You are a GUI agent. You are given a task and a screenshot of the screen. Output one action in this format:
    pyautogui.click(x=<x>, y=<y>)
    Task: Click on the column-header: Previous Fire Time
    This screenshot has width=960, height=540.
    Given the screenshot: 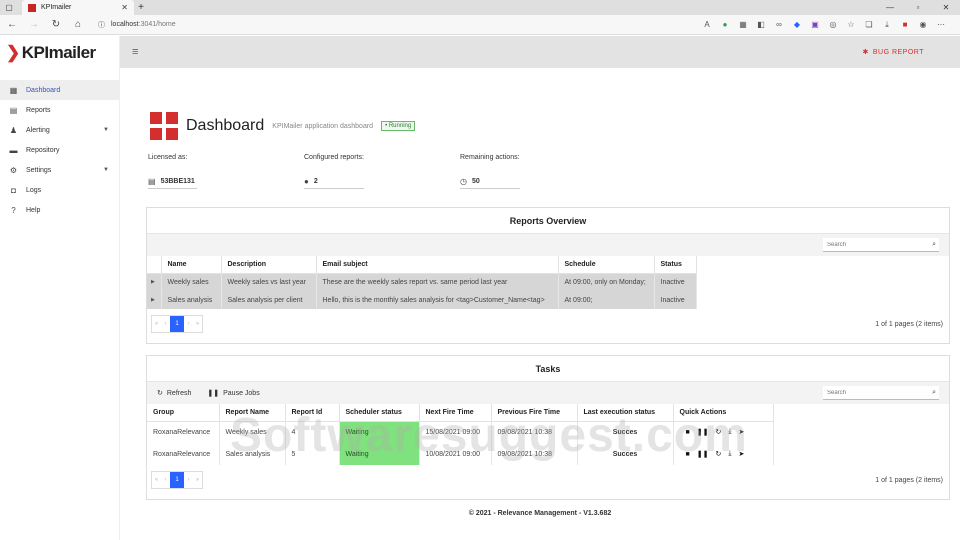 What is the action you would take?
    pyautogui.click(x=534, y=413)
    